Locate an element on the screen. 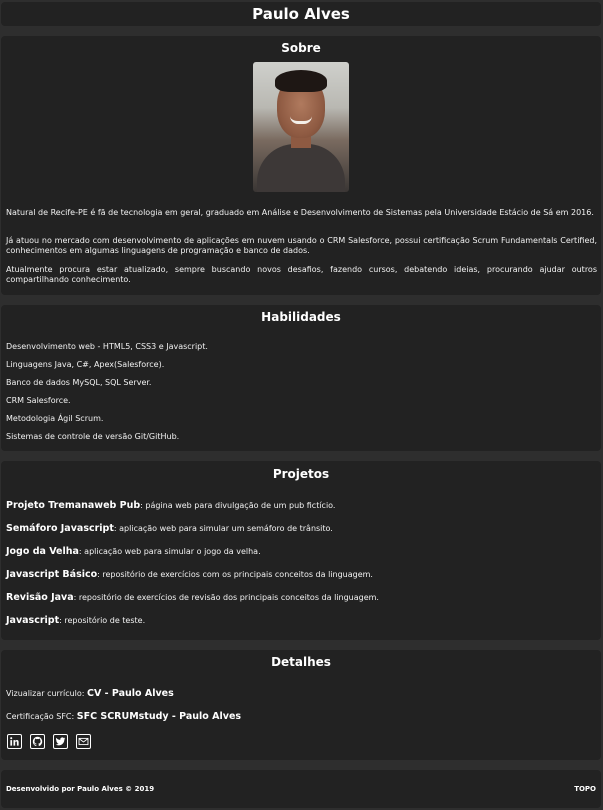 This screenshot has width=603, height=810. linkedin-icon is located at coordinates (14, 741).